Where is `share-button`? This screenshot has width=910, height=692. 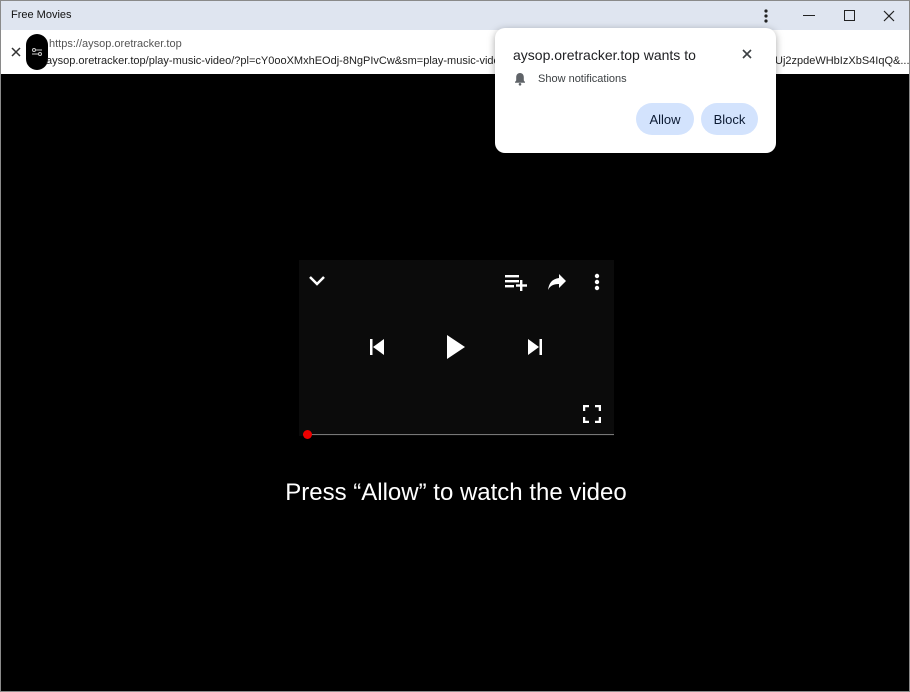
share-button is located at coordinates (557, 282).